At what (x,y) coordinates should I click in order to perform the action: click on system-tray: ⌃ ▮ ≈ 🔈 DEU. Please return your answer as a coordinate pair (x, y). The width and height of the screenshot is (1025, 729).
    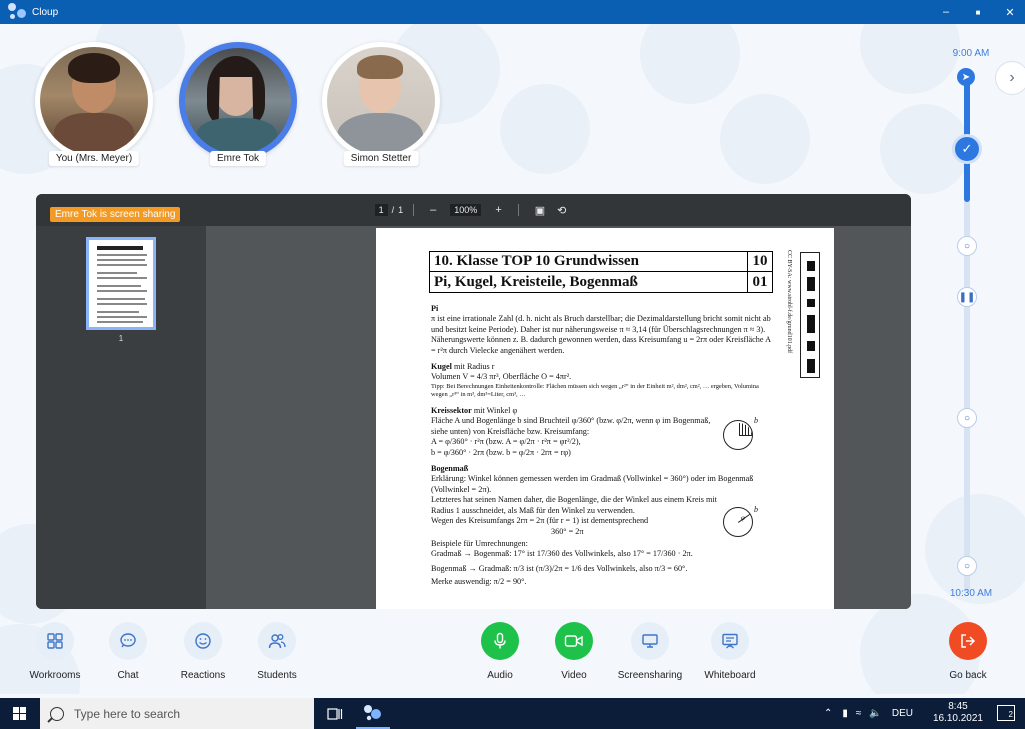
    Looking at the image, I should click on (868, 713).